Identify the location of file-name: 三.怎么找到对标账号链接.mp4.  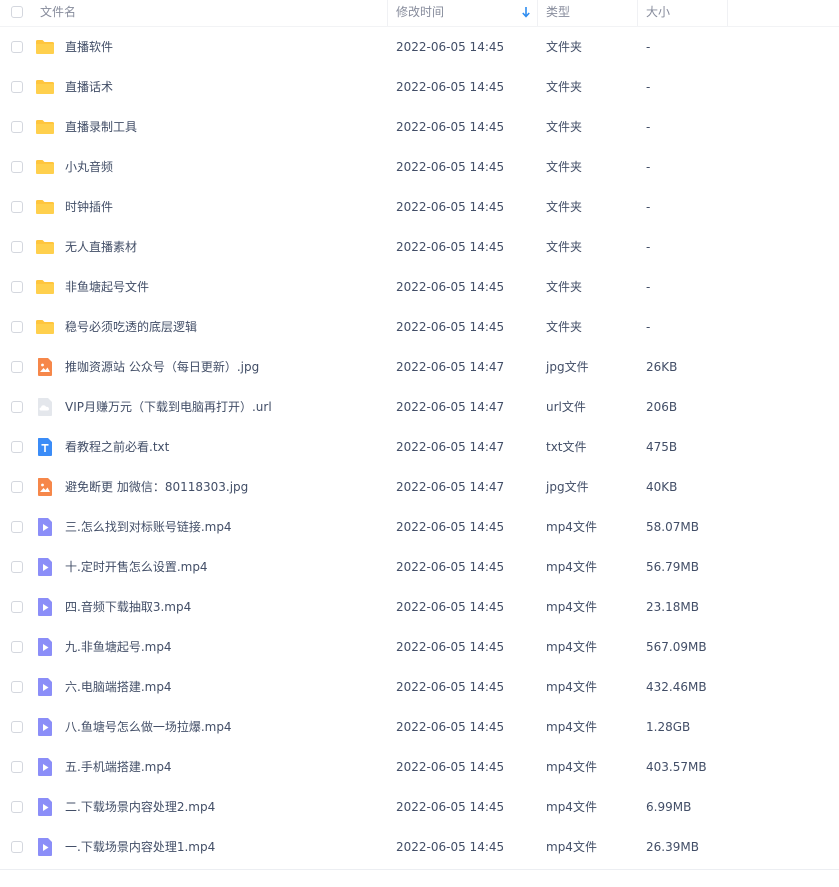
(148, 527).